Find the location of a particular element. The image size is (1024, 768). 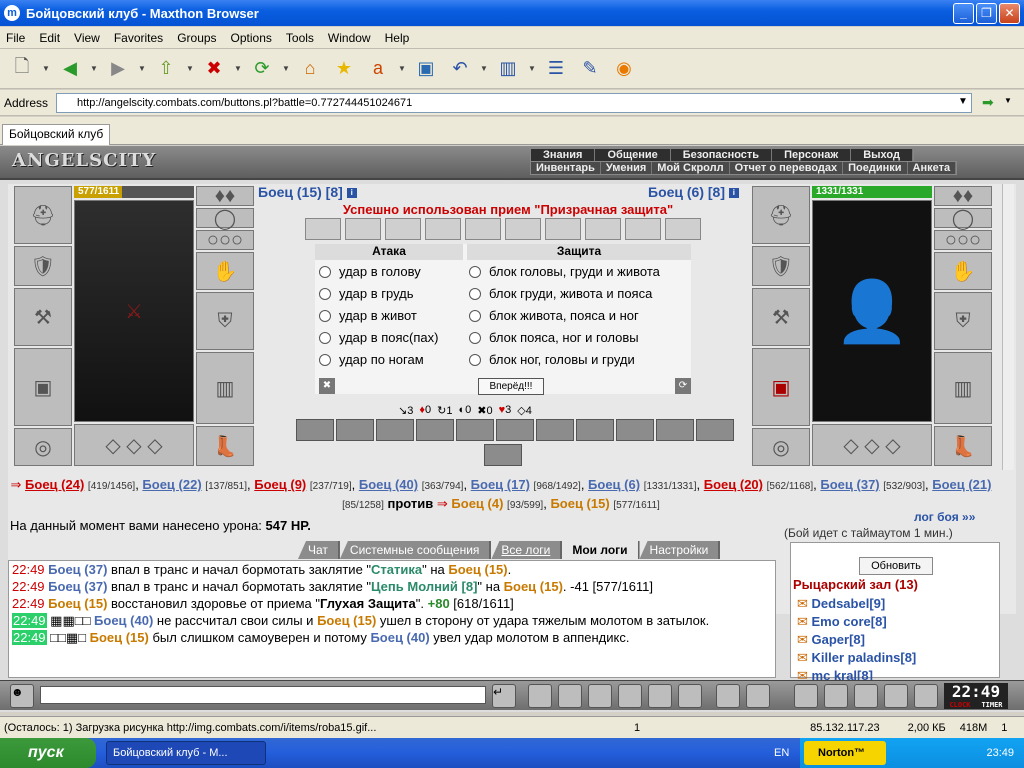

fighter-link: Боец (4) is located at coordinates (477, 503).